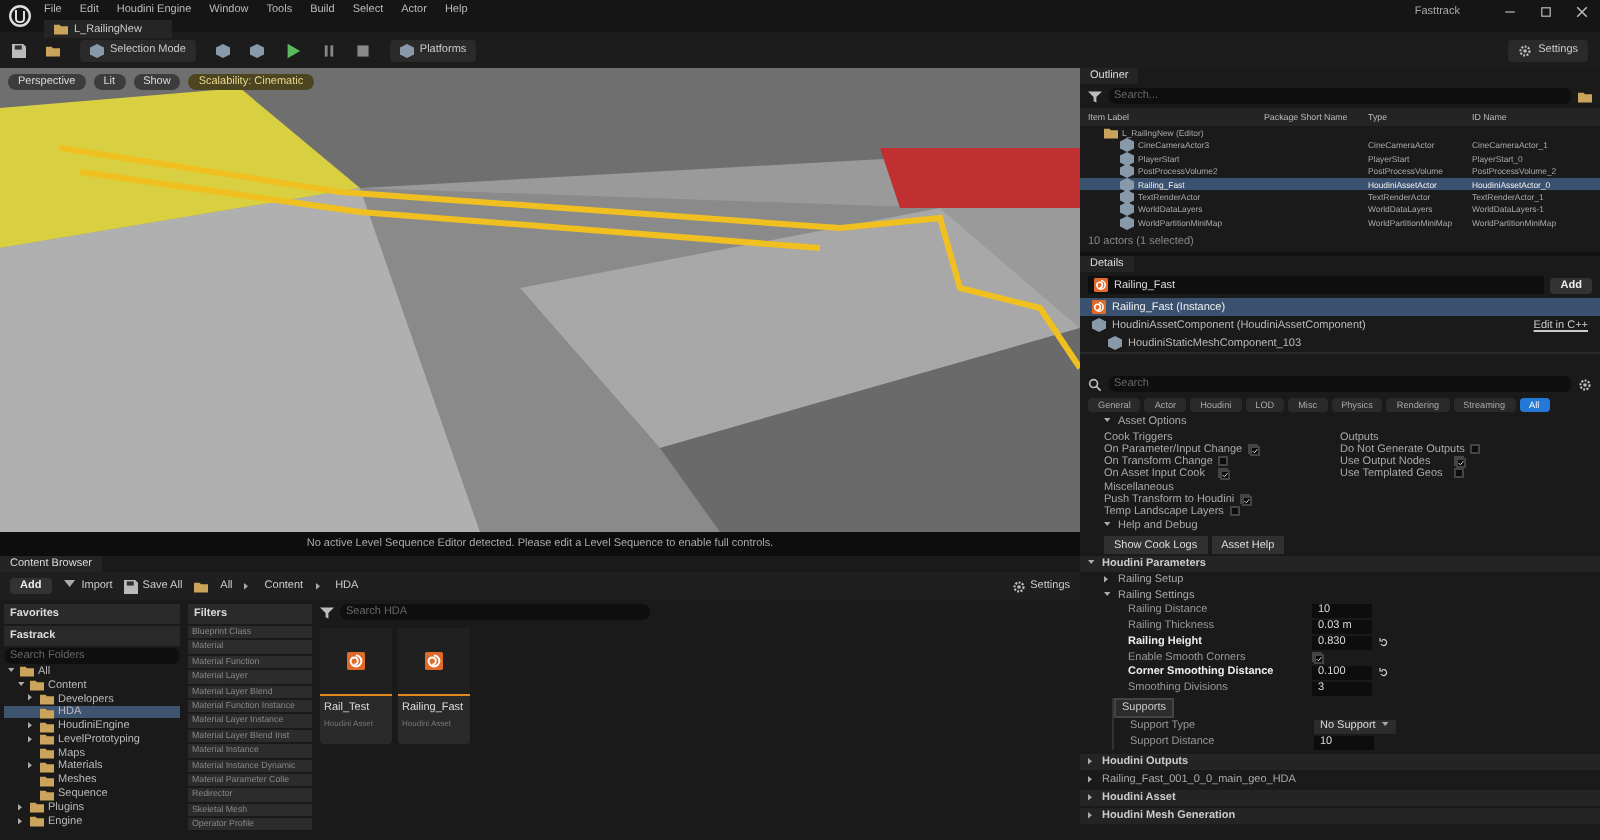  I want to click on minimize-icon, so click(1510, 12).